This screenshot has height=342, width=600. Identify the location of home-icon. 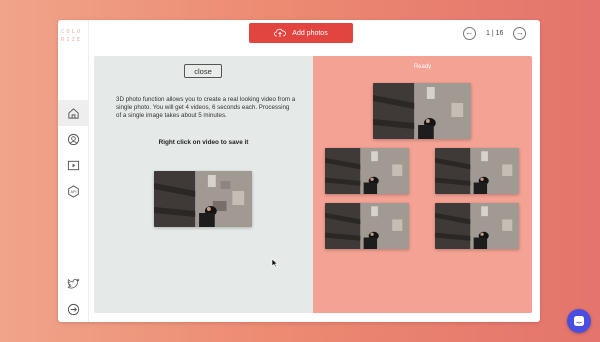
(73, 113).